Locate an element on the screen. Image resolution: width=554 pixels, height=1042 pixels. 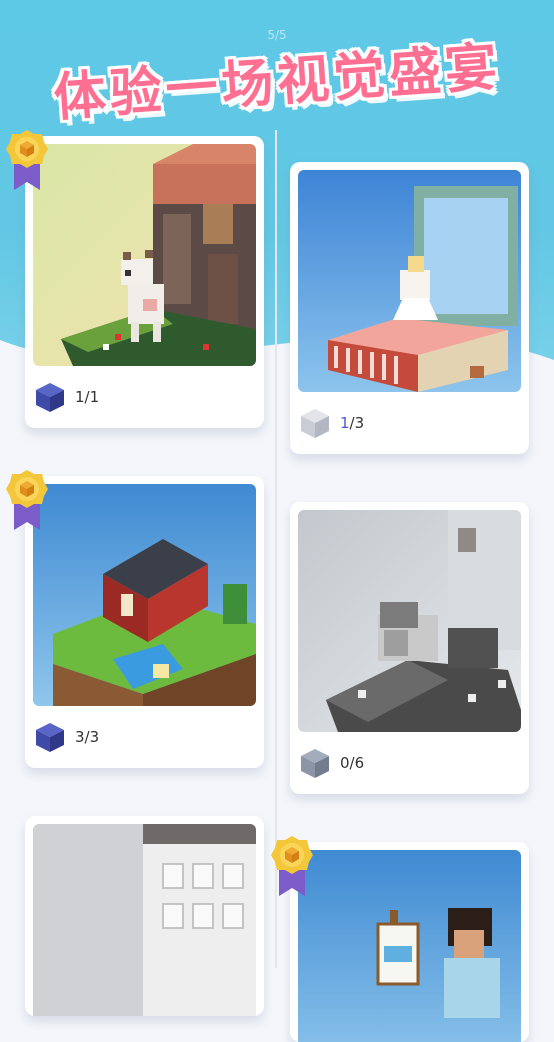
painter-image is located at coordinates (409, 946).